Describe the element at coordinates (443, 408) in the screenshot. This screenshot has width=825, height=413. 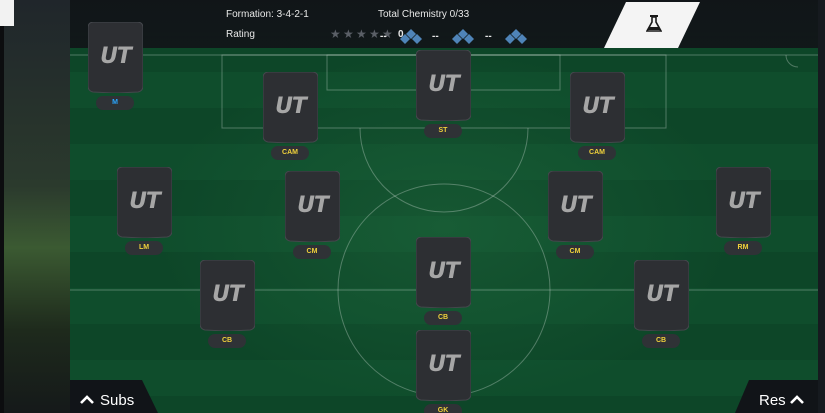
I see `position-badge: GK` at that location.